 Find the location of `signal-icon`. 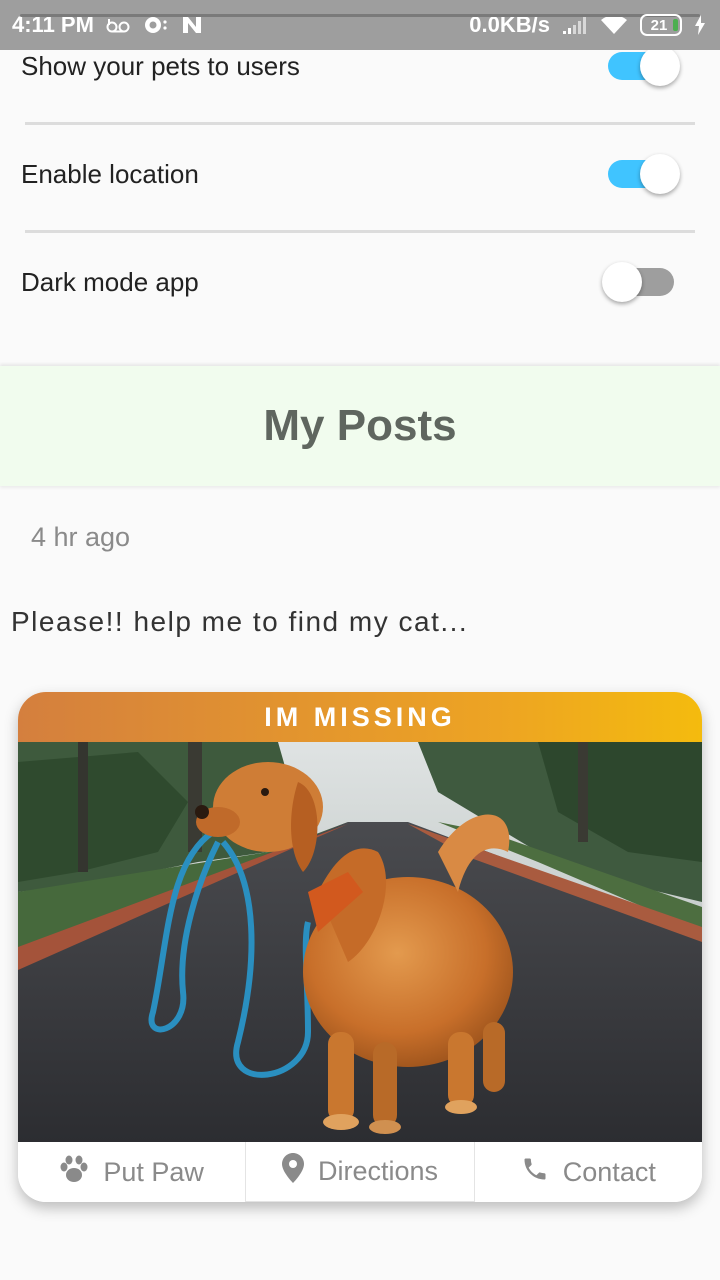

signal-icon is located at coordinates (575, 25).